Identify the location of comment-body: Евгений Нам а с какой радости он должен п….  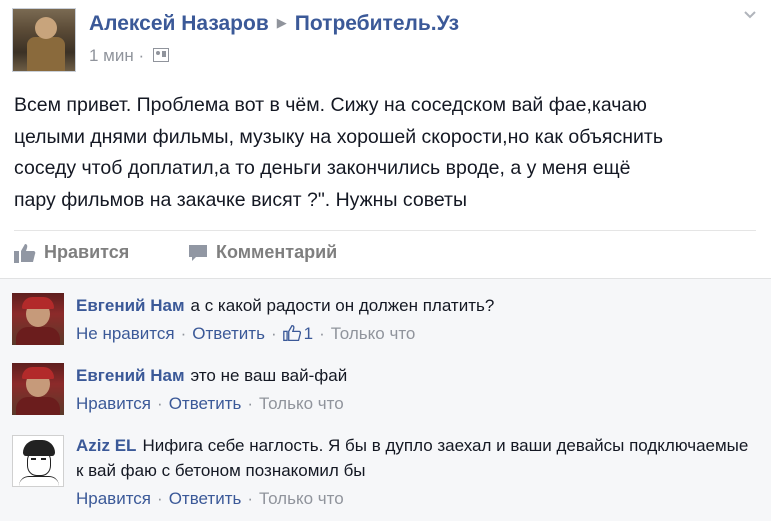
(416, 305).